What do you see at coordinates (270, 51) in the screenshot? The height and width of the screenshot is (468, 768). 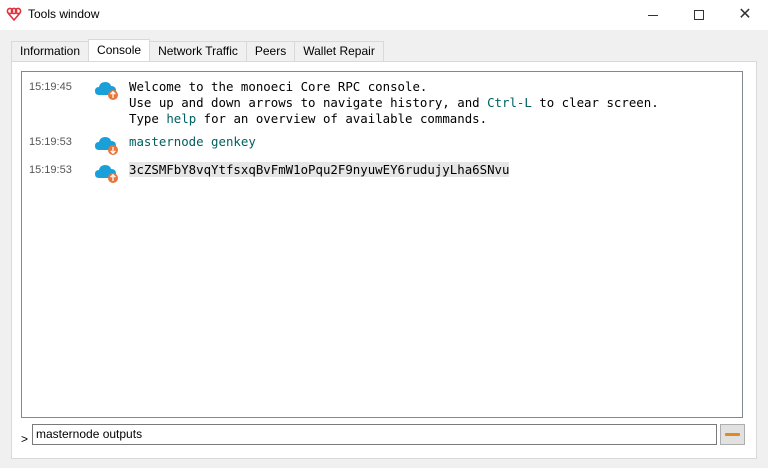 I see `tab-peers: Peers` at bounding box center [270, 51].